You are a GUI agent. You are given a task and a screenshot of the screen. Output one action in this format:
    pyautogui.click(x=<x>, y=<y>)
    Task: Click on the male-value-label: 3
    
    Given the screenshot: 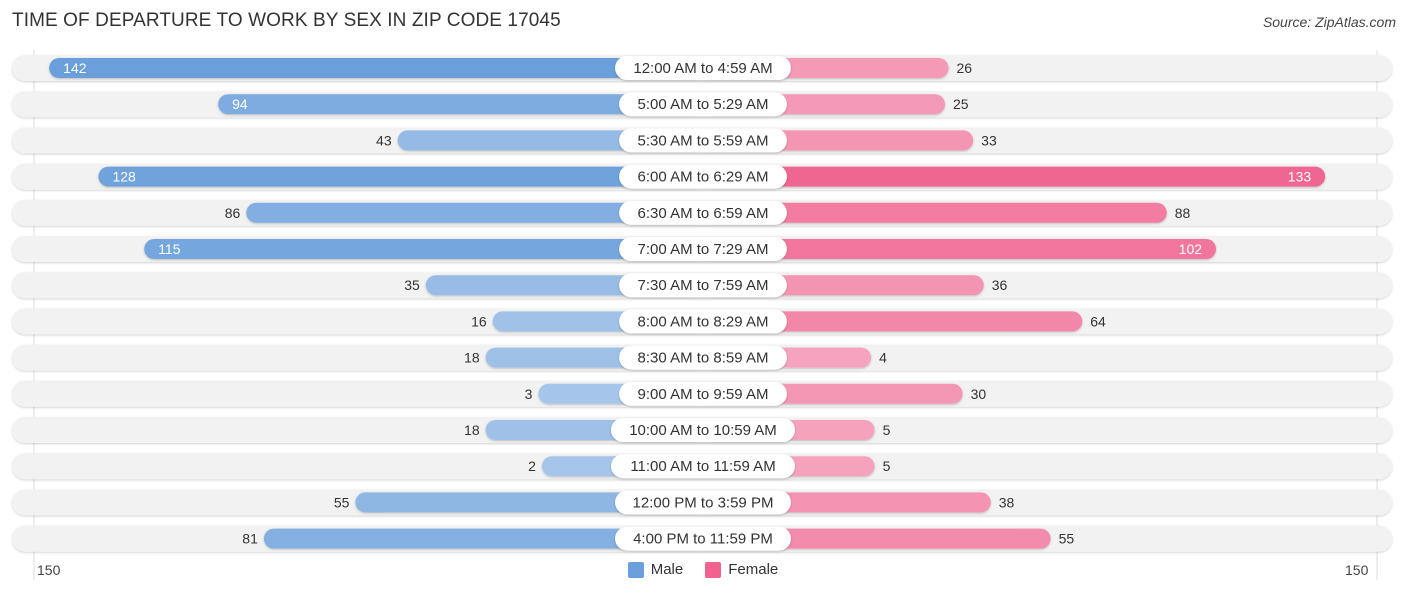 What is the action you would take?
    pyautogui.click(x=529, y=394)
    